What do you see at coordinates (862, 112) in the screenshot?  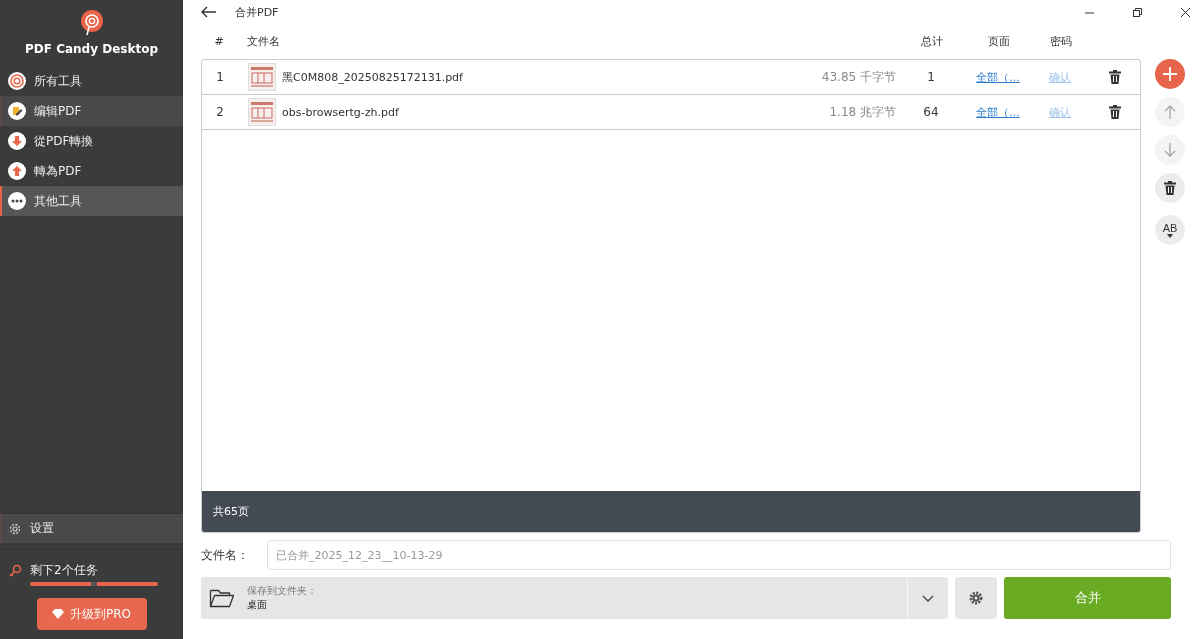 I see `file-size: 1.18 兆字节` at bounding box center [862, 112].